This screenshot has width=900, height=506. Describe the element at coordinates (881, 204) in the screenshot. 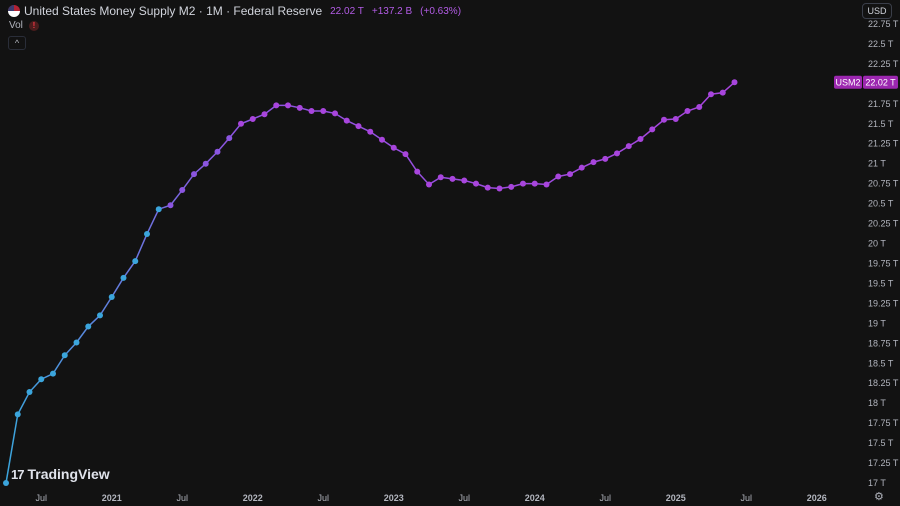

I see `y-tick-label: 20.5 T` at that location.